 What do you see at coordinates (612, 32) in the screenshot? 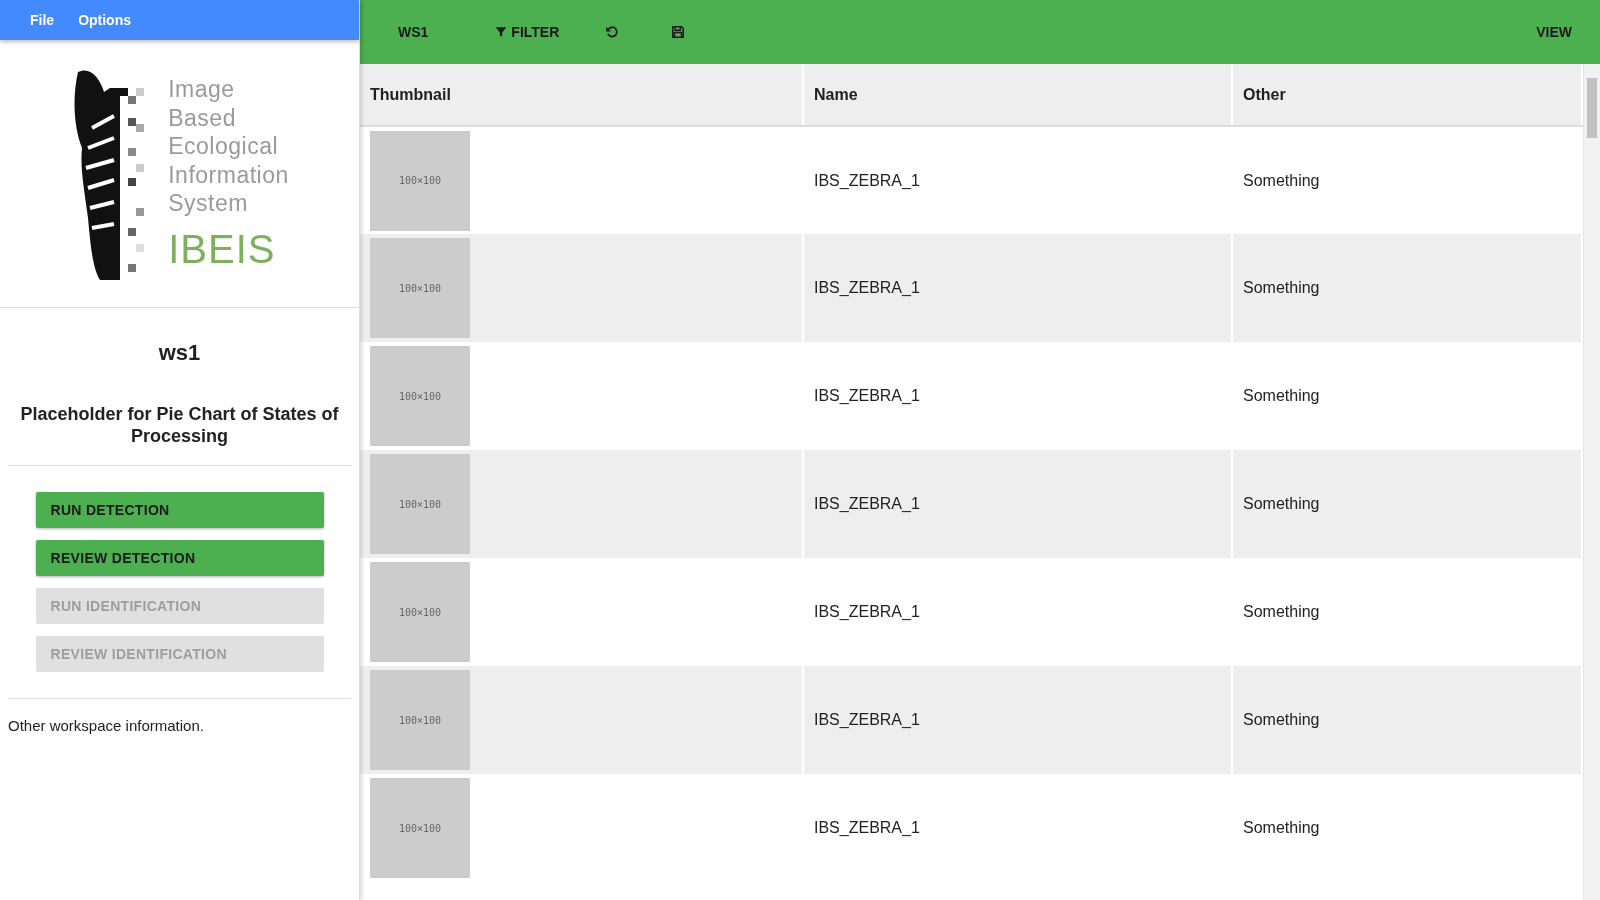
I see `undo-icon` at bounding box center [612, 32].